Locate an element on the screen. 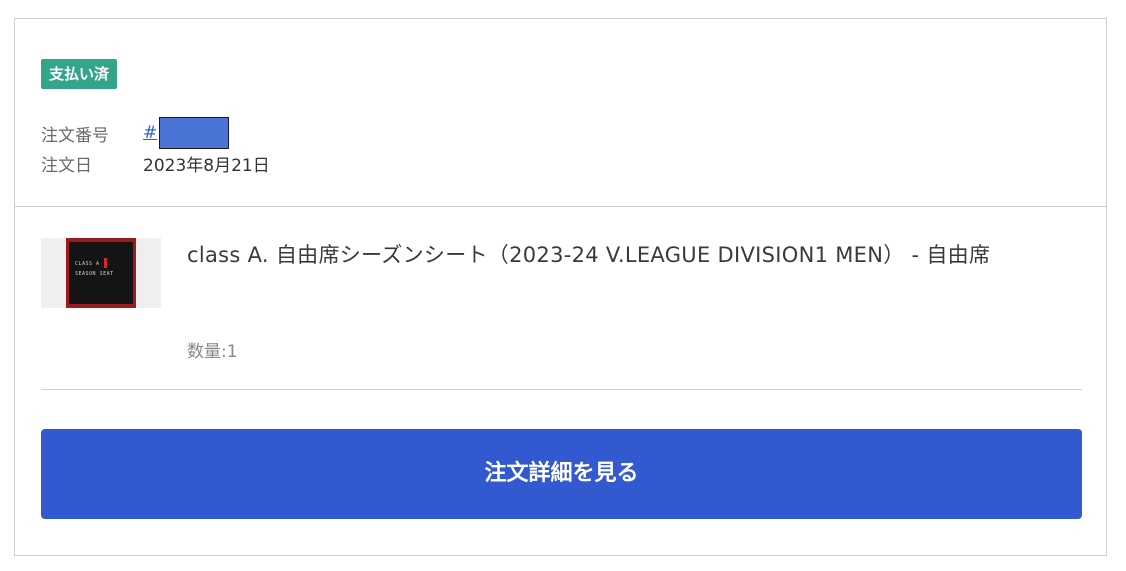 The height and width of the screenshot is (571, 1126). redacted-order-number is located at coordinates (194, 133).